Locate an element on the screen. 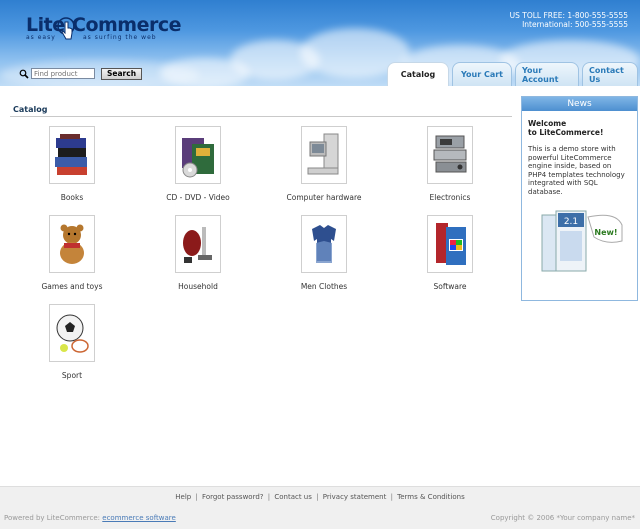 Image resolution: width=640 pixels, height=529 pixels. category-item-games-and-toys: Games and toys is located at coordinates (72, 253).